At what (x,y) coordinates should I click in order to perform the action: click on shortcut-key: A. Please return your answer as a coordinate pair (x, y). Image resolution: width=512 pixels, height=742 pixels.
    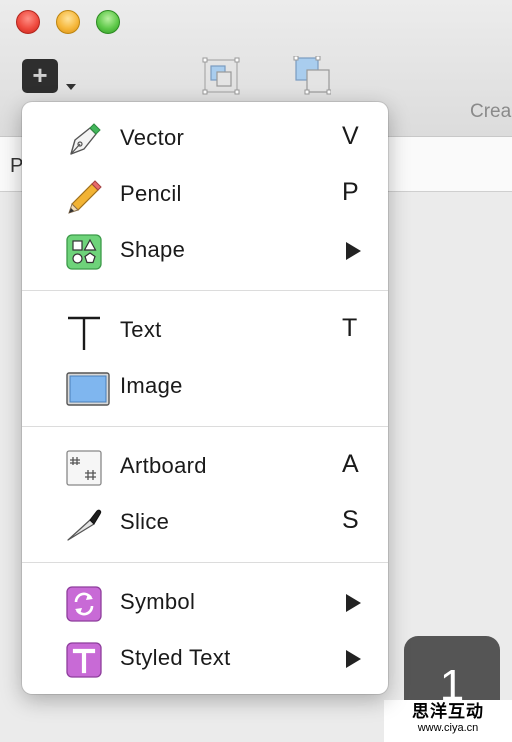
    Looking at the image, I should click on (350, 464).